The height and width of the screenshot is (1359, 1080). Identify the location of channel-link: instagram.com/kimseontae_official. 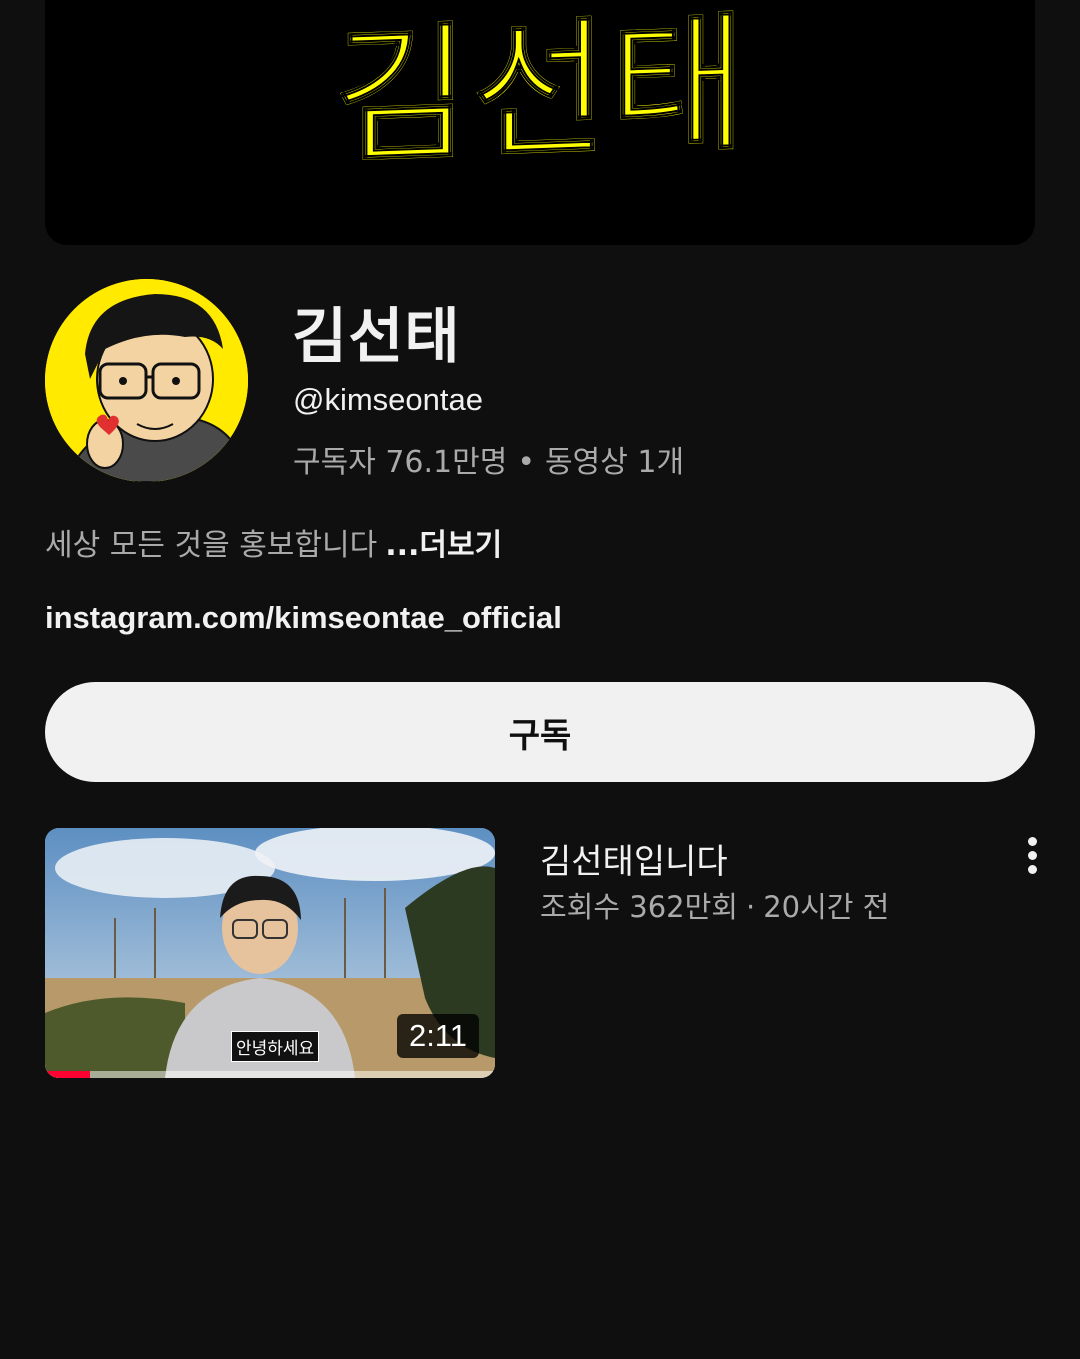
(303, 618).